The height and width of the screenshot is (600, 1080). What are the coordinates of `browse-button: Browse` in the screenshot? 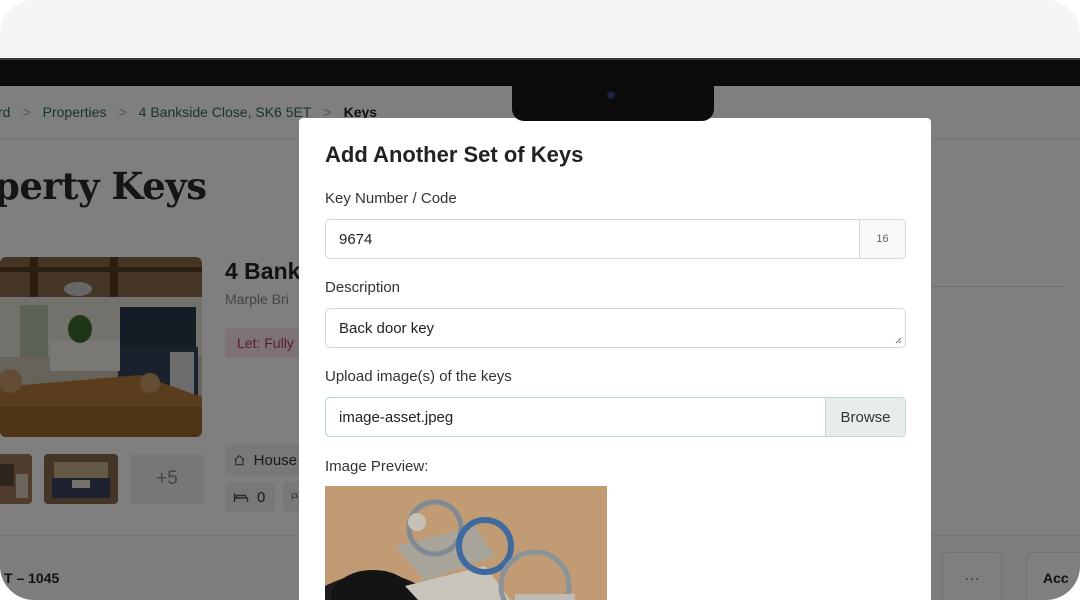 It's located at (865, 417).